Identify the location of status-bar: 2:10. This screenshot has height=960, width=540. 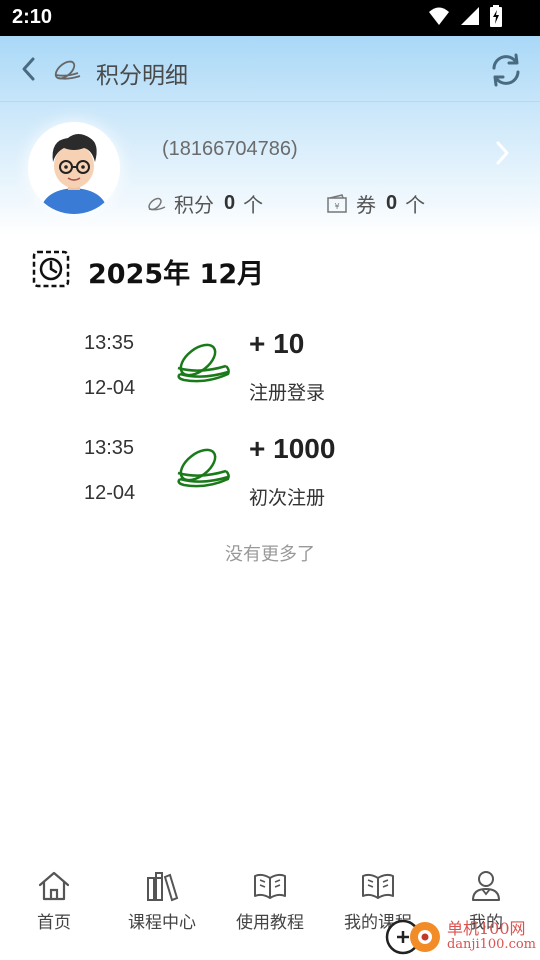
(270, 18).